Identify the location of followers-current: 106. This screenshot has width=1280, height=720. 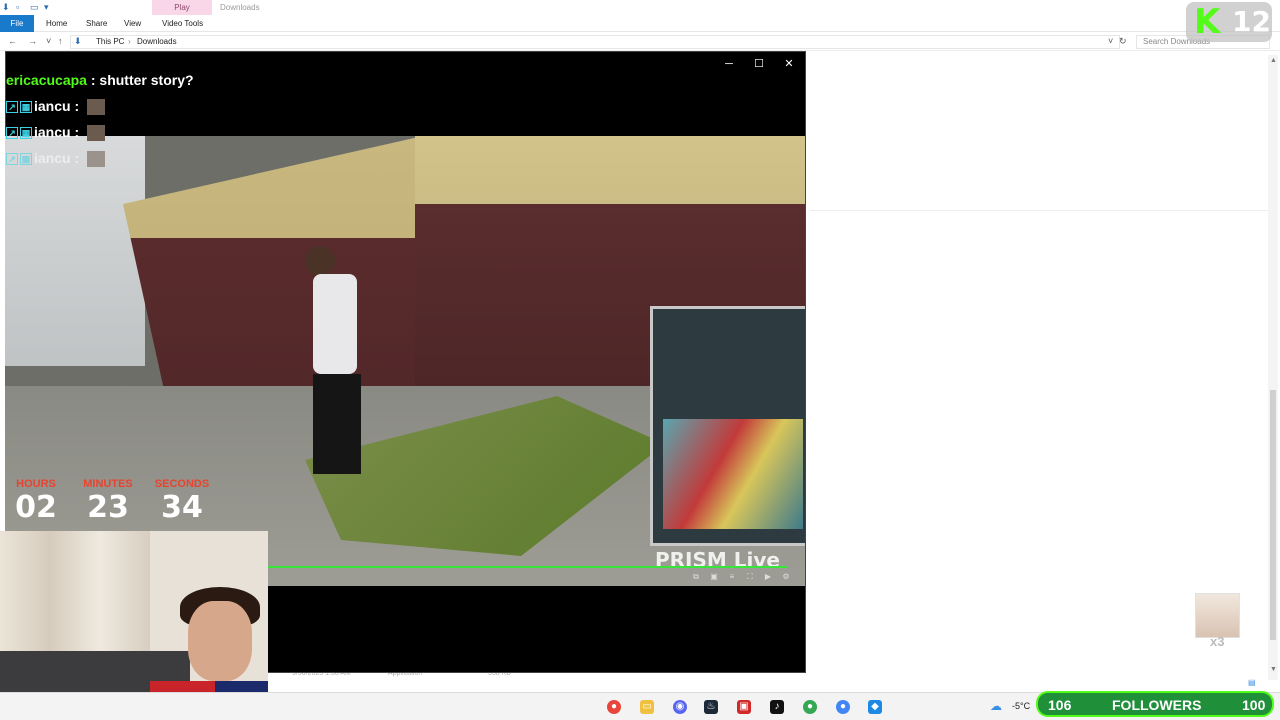
(1060, 705).